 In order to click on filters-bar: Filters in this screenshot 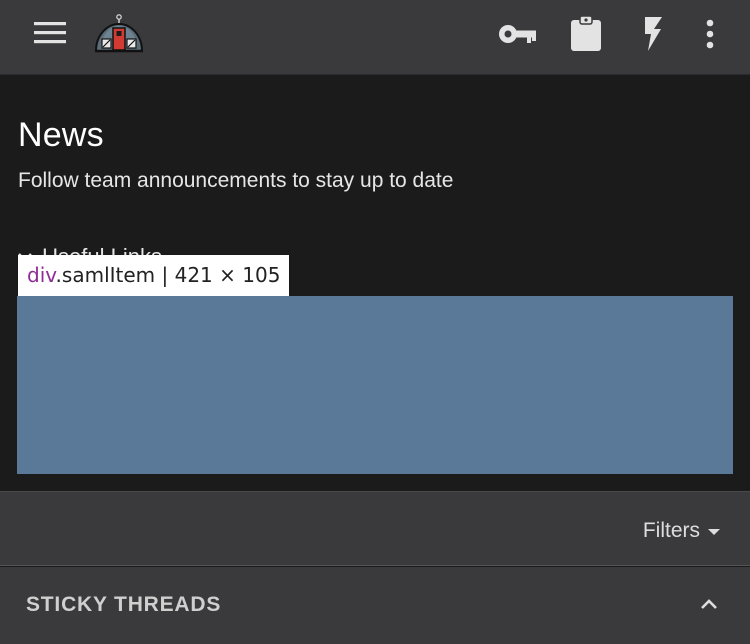, I will do `click(375, 528)`.